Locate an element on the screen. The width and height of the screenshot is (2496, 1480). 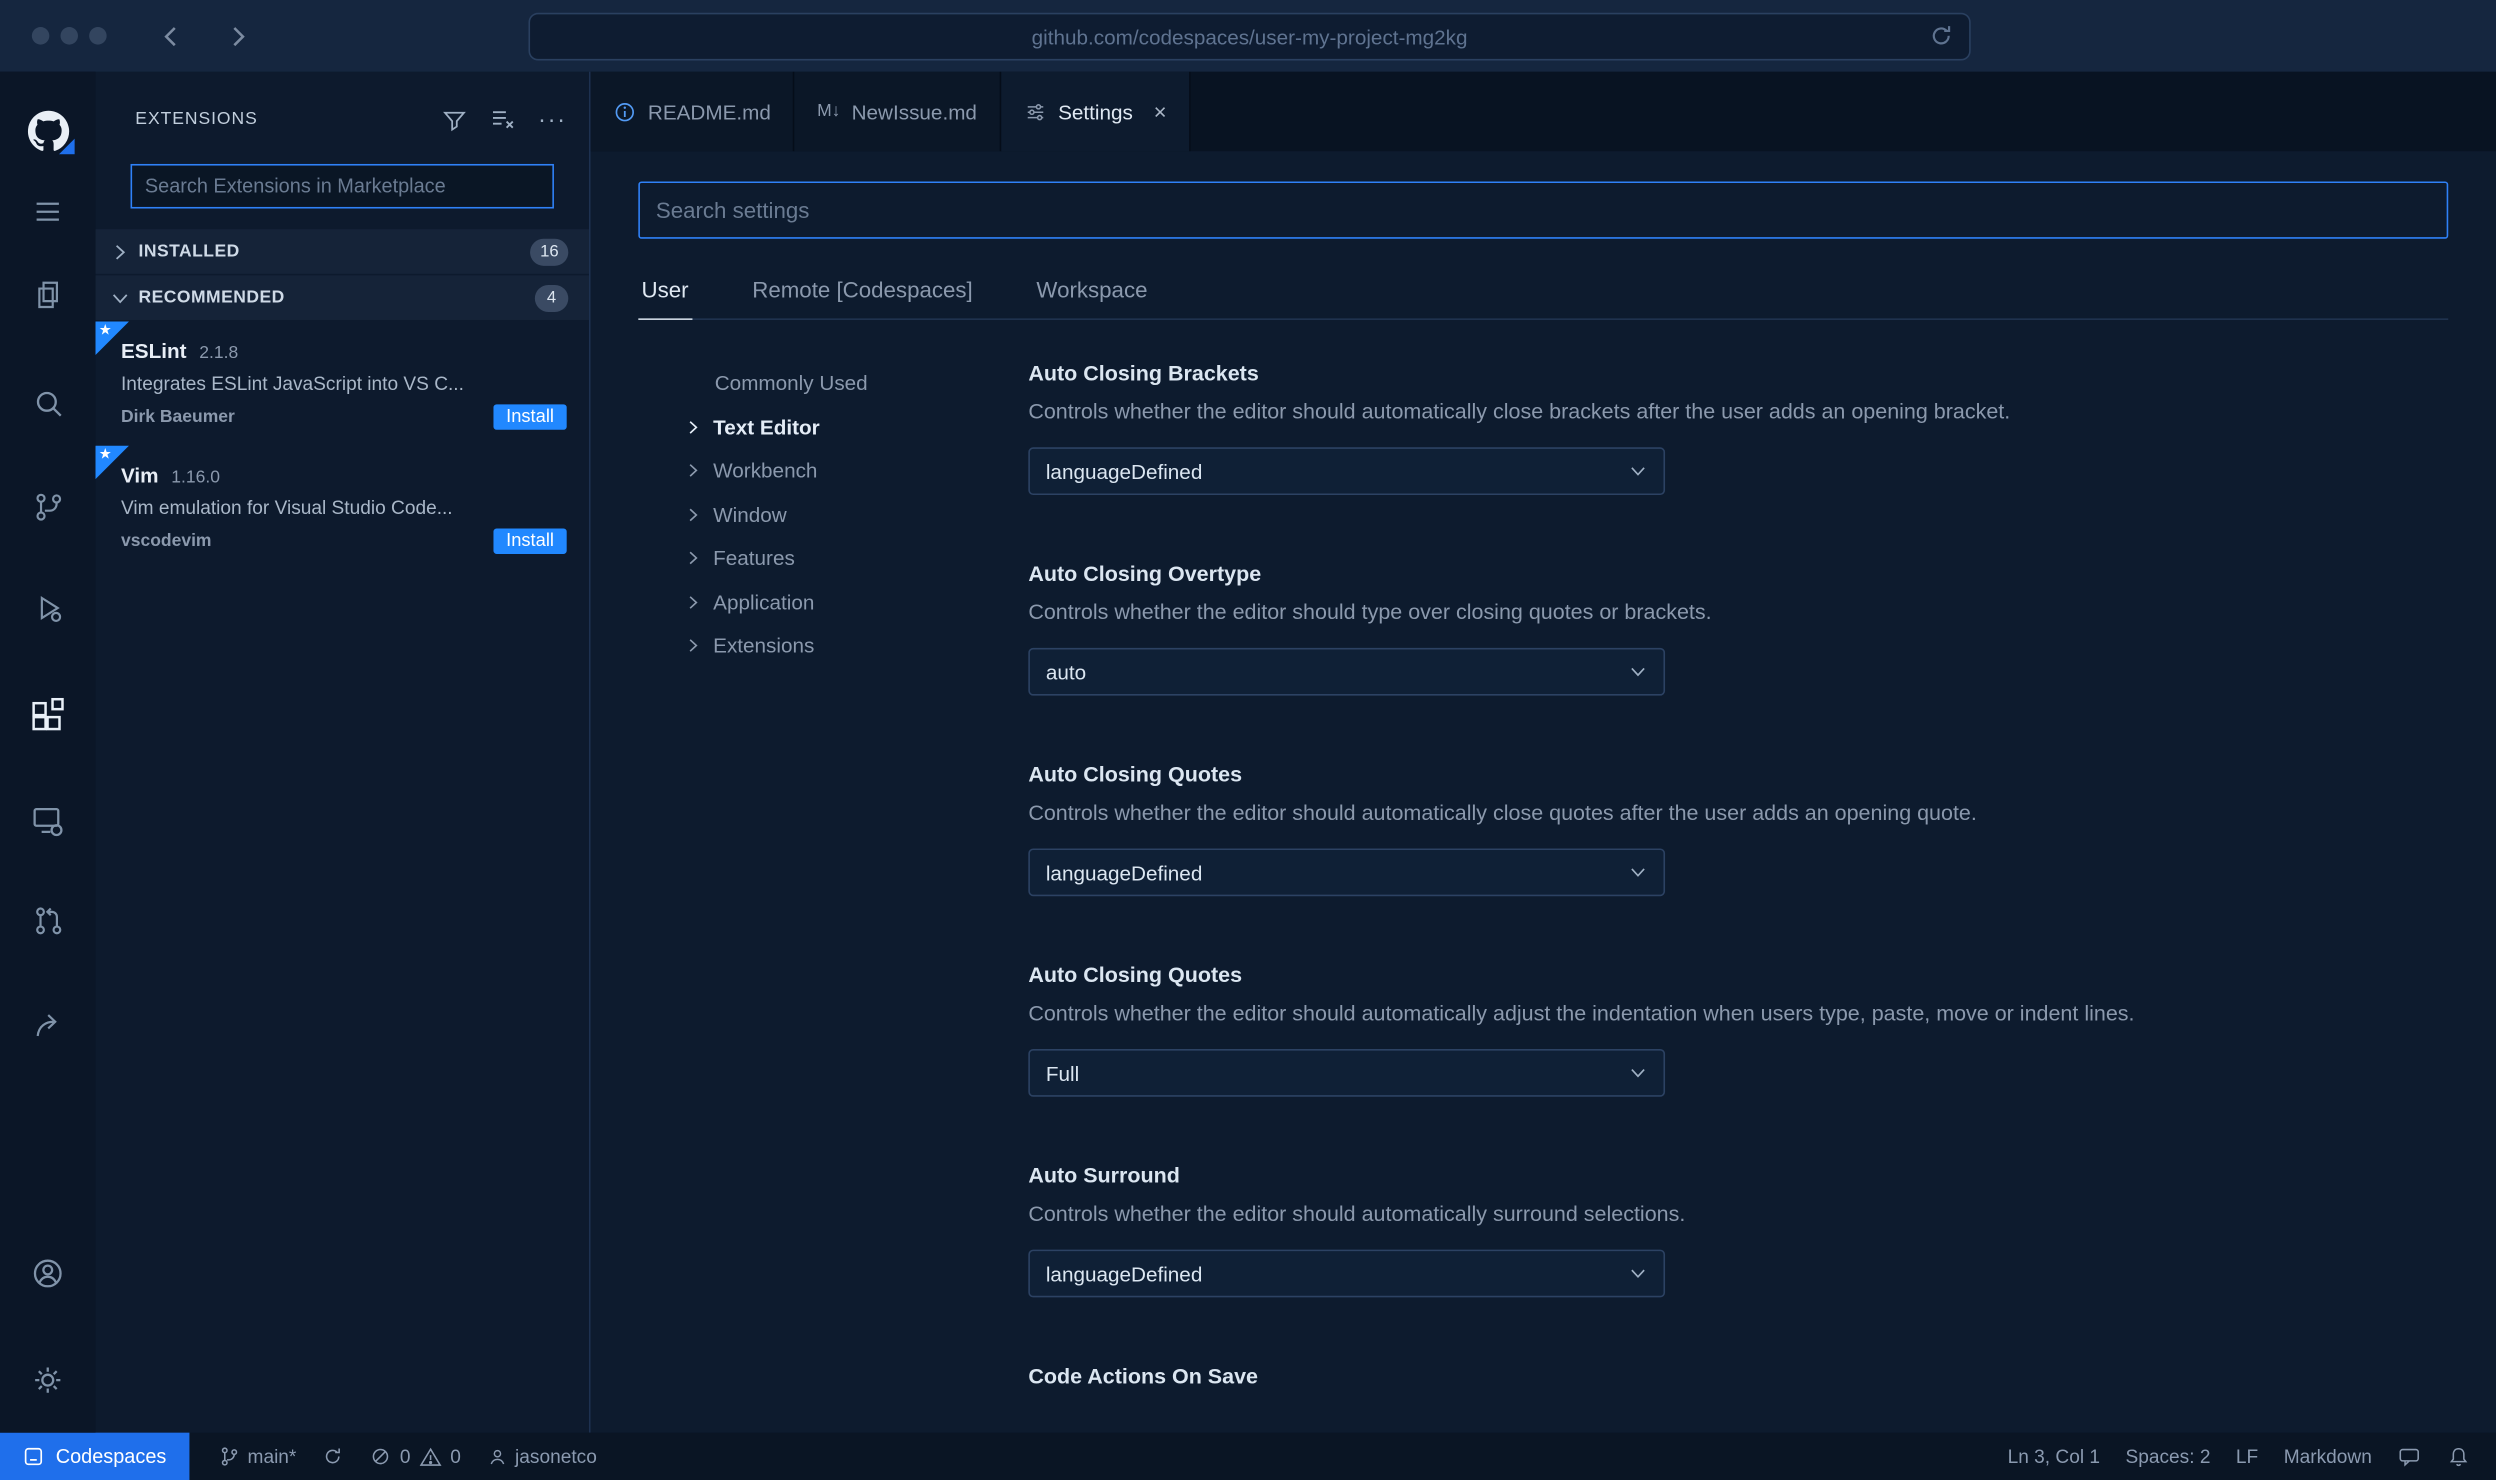
setting-select: Full is located at coordinates (1347, 1073).